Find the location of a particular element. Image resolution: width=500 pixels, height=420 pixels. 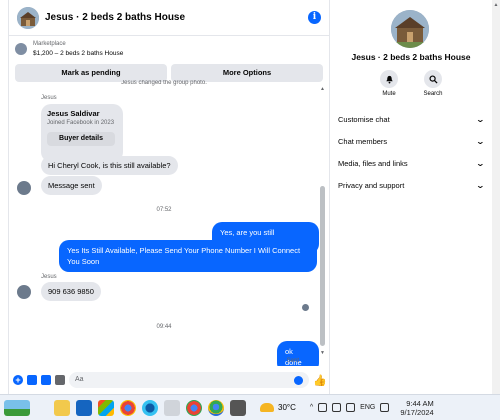

system-tray: ^ ENG 9:44 AM 9/17/2024 is located at coordinates (372, 408).